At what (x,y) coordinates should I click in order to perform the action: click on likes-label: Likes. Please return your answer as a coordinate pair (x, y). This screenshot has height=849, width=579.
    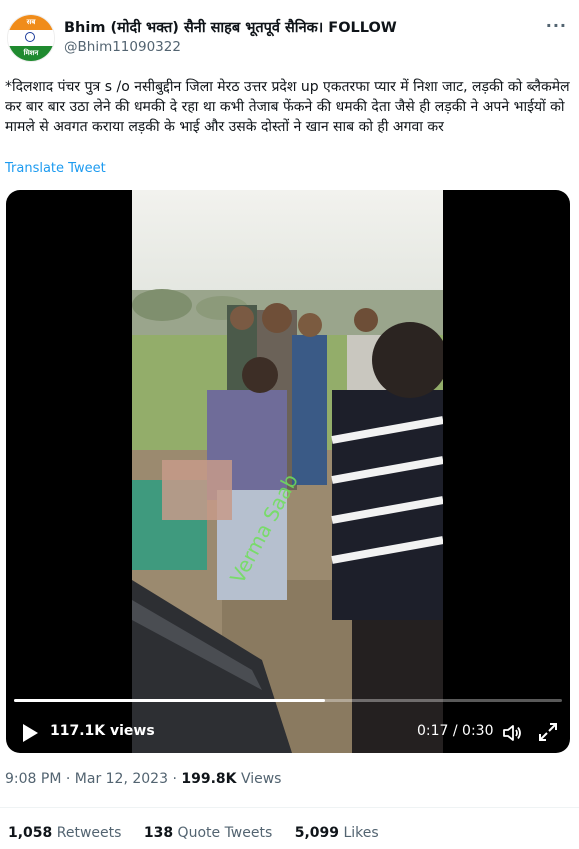
    Looking at the image, I should click on (359, 833).